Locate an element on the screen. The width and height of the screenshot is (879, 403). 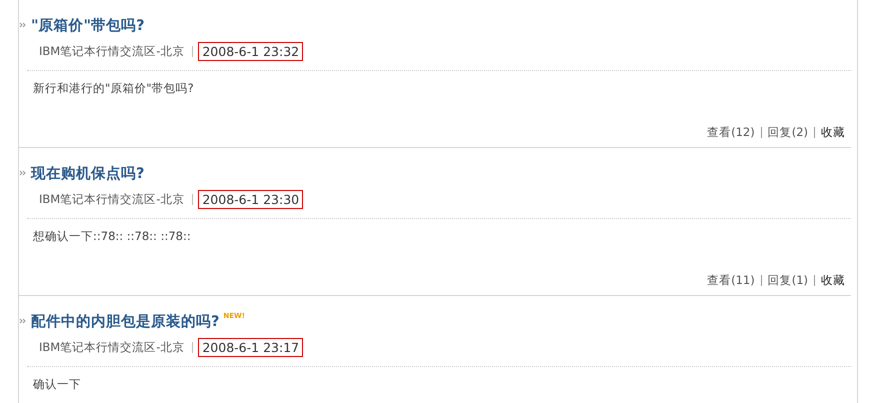
post-time: 2008-6-1 23:30 is located at coordinates (251, 199).